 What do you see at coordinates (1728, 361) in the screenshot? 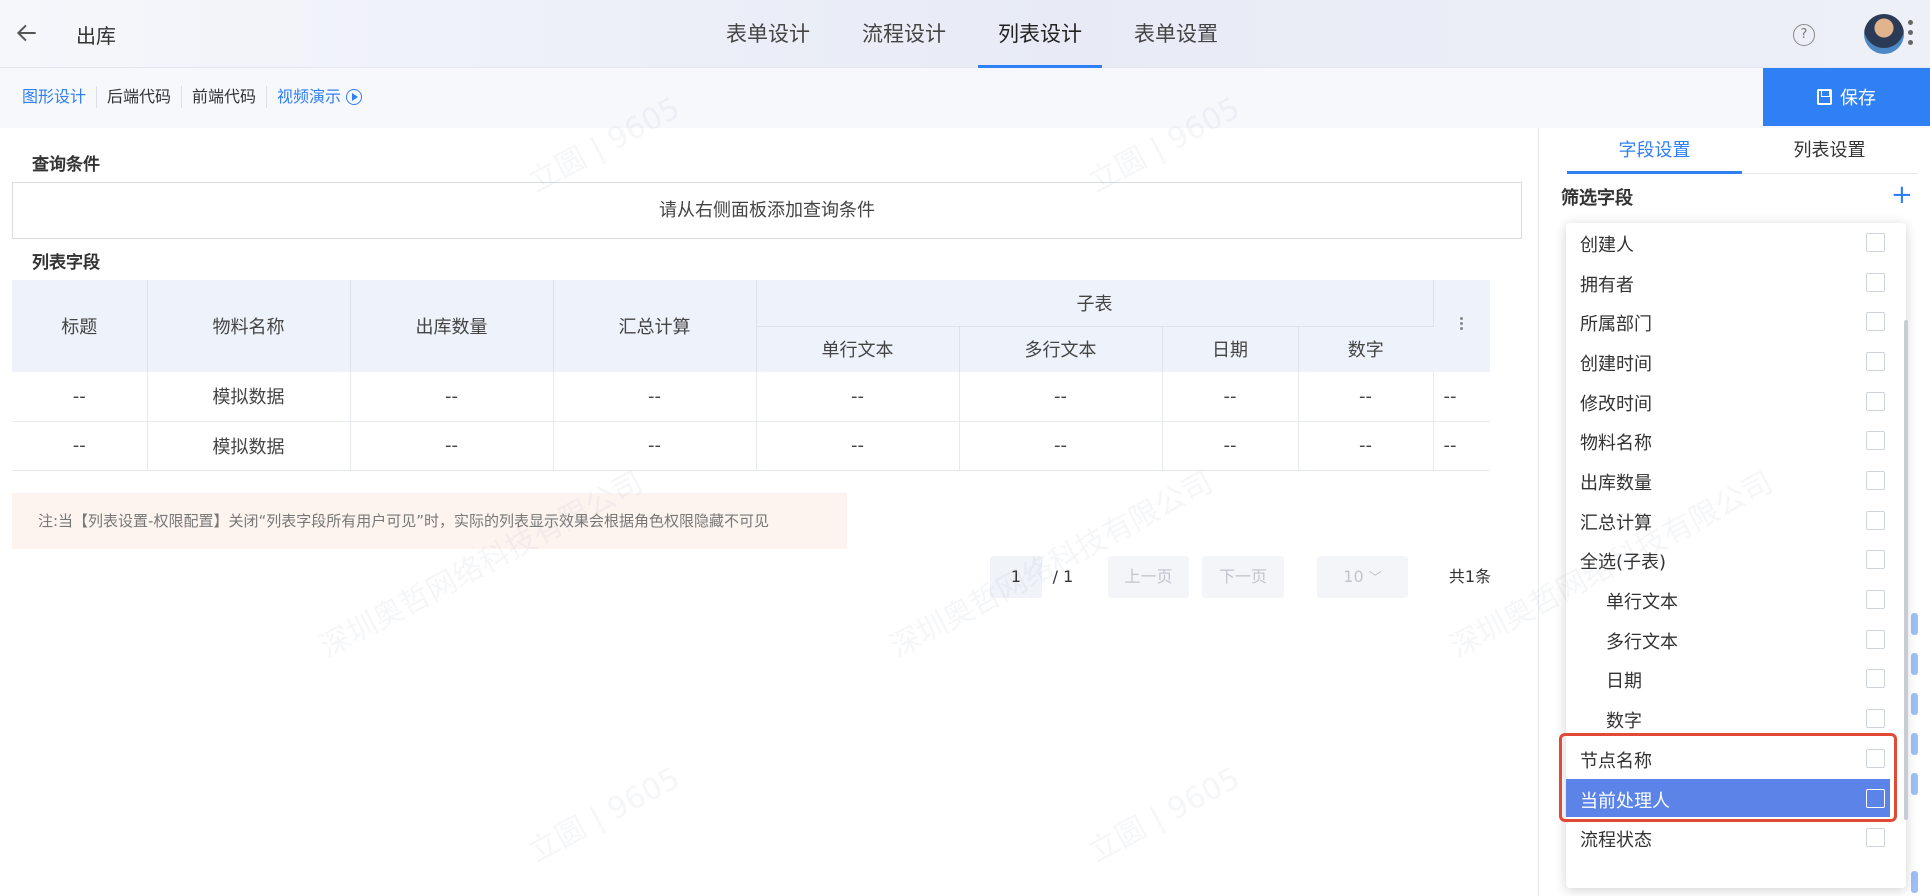
I see `dropdown-option: 创建时间` at bounding box center [1728, 361].